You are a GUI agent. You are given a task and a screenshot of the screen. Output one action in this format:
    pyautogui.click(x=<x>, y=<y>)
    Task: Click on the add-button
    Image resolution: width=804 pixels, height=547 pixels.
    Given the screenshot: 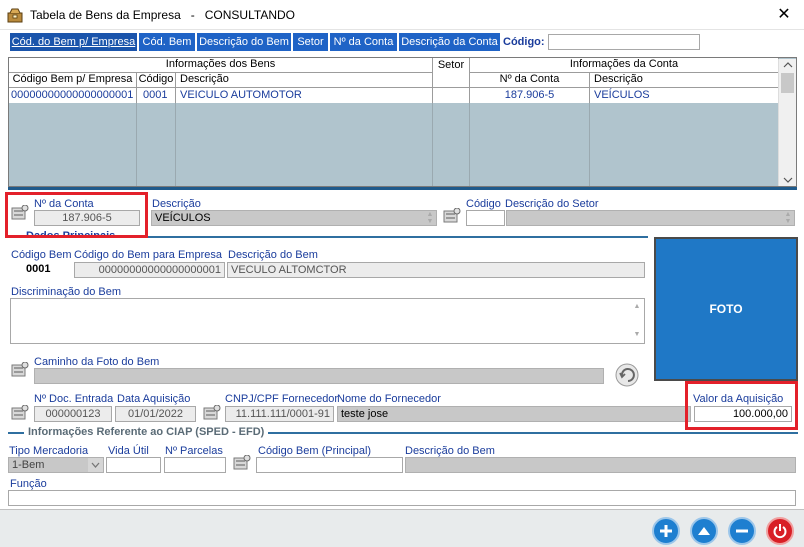 What is the action you would take?
    pyautogui.click(x=666, y=531)
    